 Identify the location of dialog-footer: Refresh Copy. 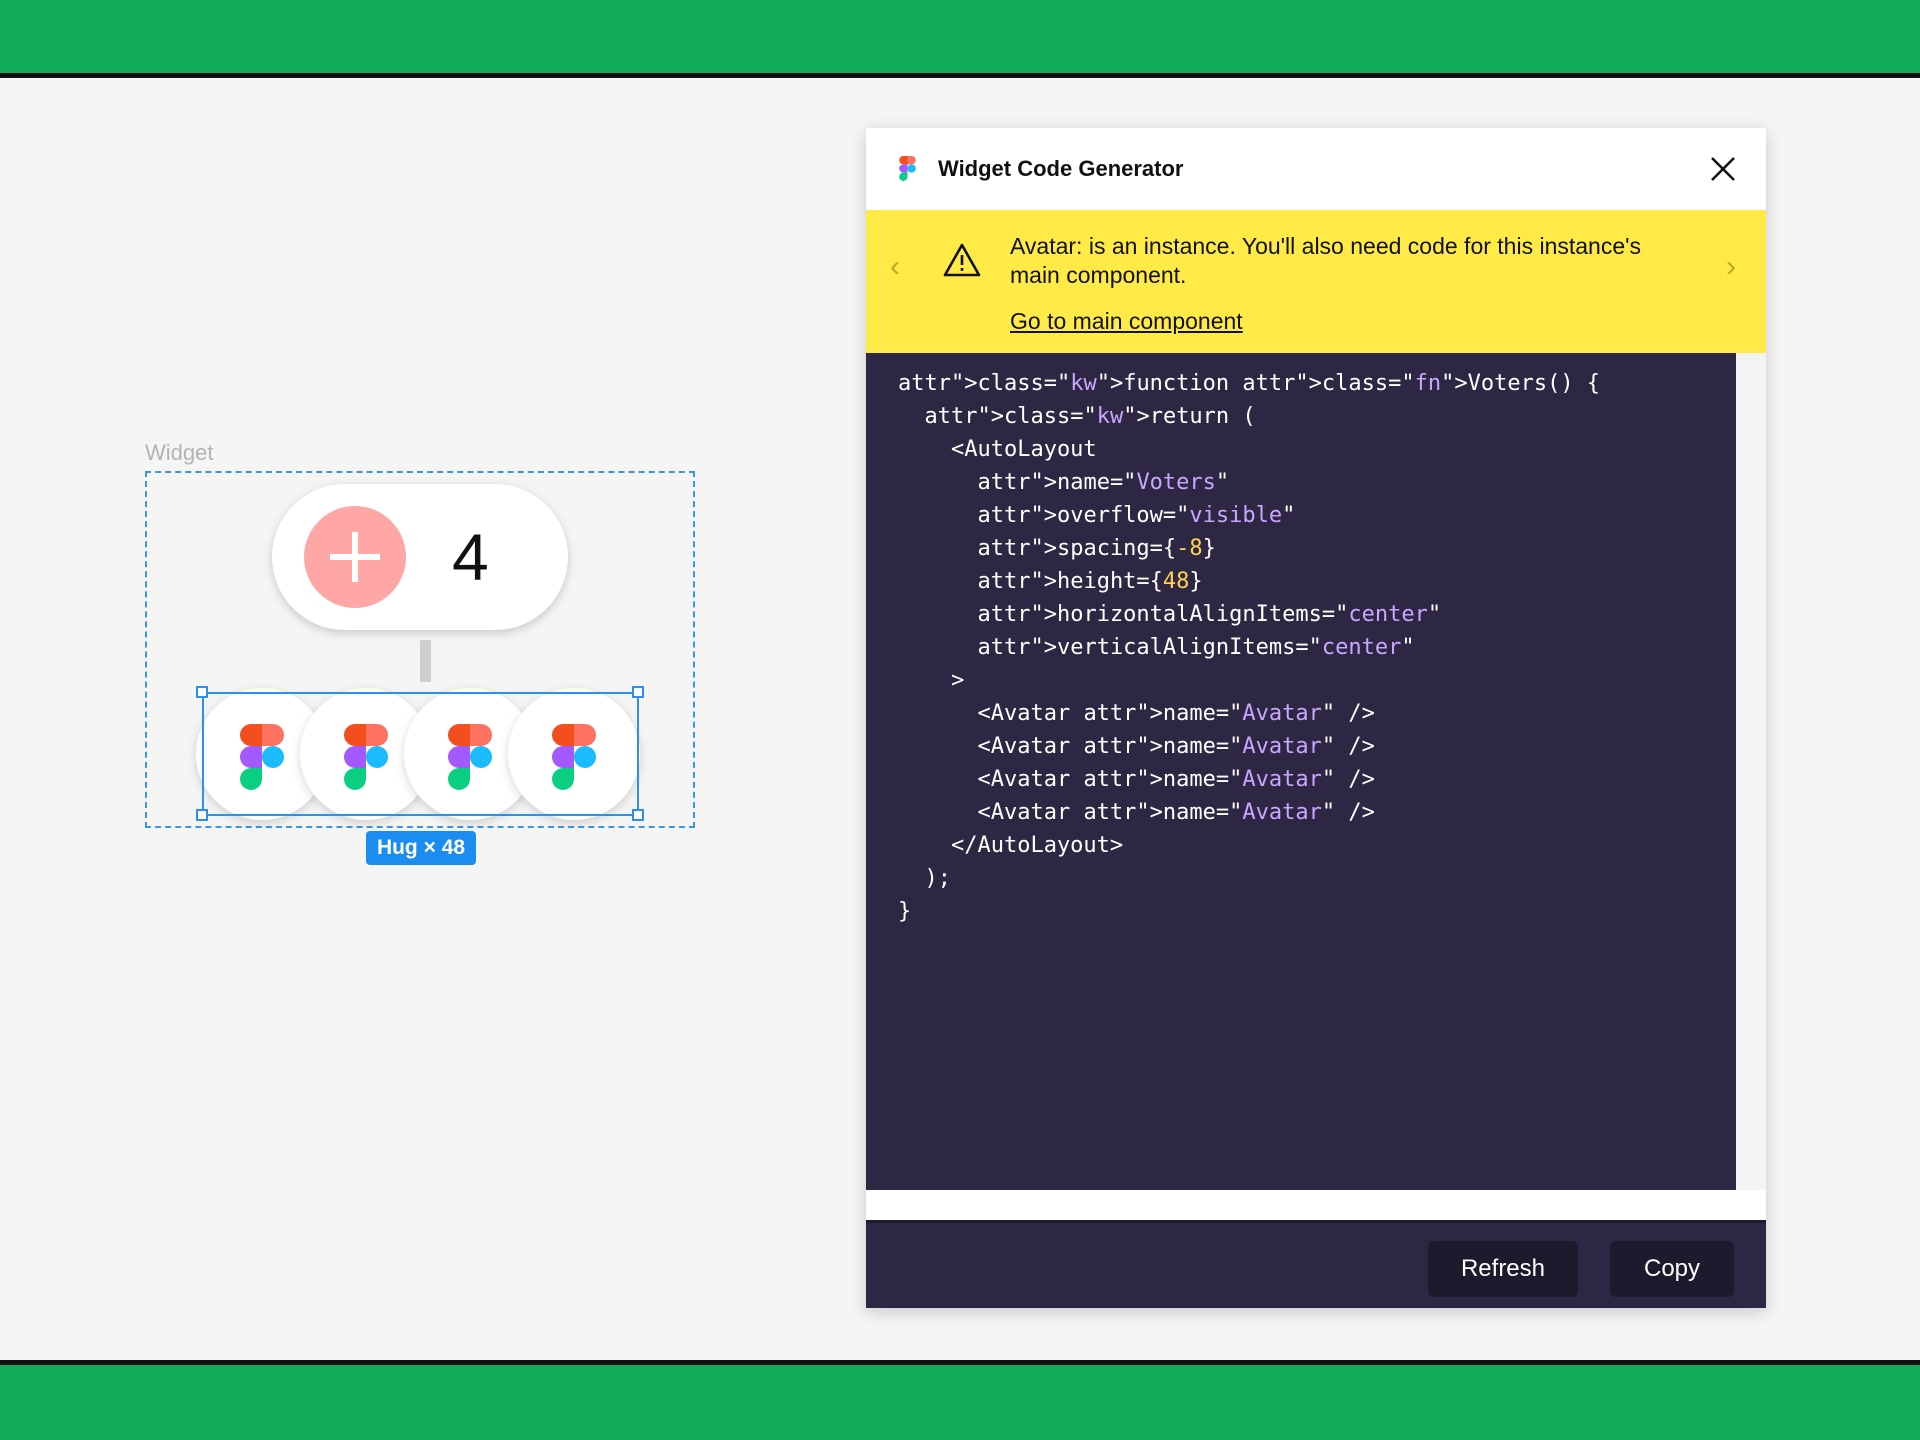
(1316, 1264).